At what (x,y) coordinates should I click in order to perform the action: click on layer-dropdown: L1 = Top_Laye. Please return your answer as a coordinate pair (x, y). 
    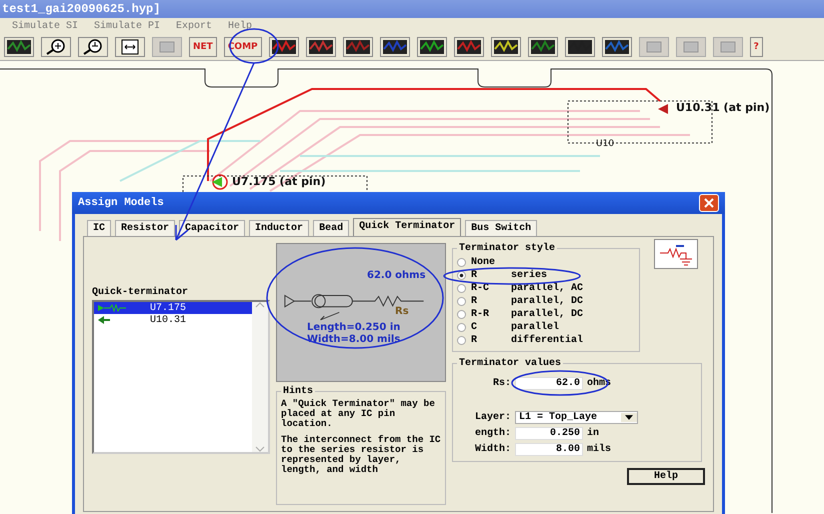
    Looking at the image, I should click on (576, 417).